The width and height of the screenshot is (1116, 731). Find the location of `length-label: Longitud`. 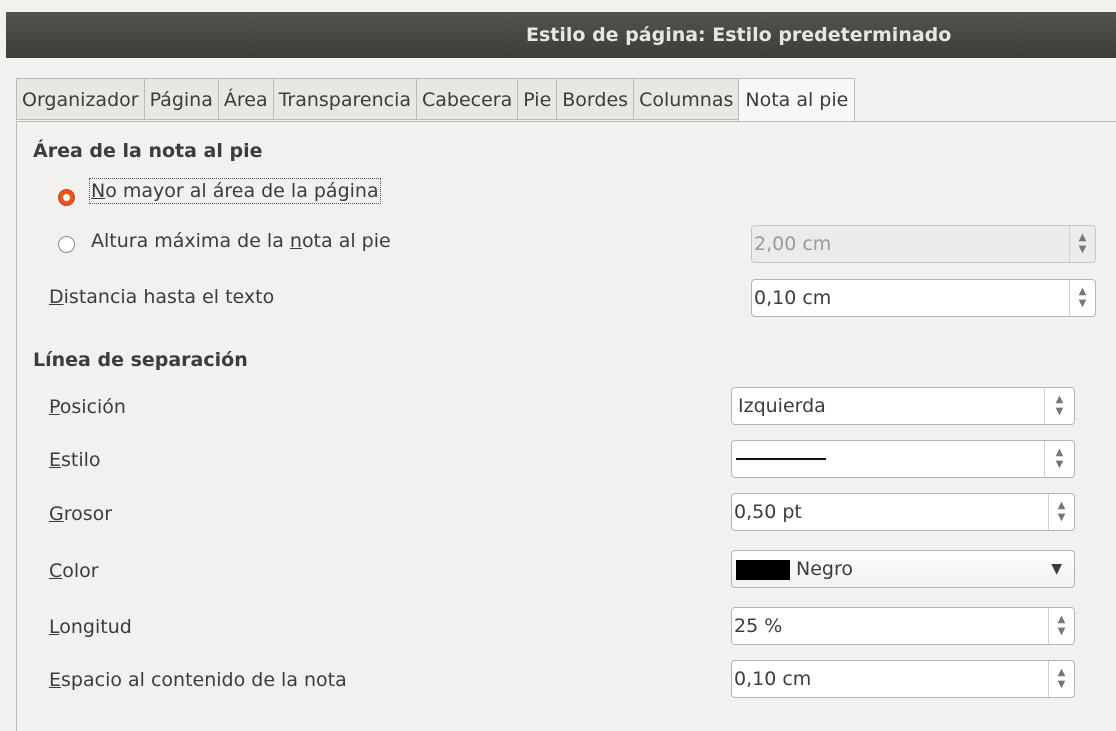

length-label: Longitud is located at coordinates (90, 627).